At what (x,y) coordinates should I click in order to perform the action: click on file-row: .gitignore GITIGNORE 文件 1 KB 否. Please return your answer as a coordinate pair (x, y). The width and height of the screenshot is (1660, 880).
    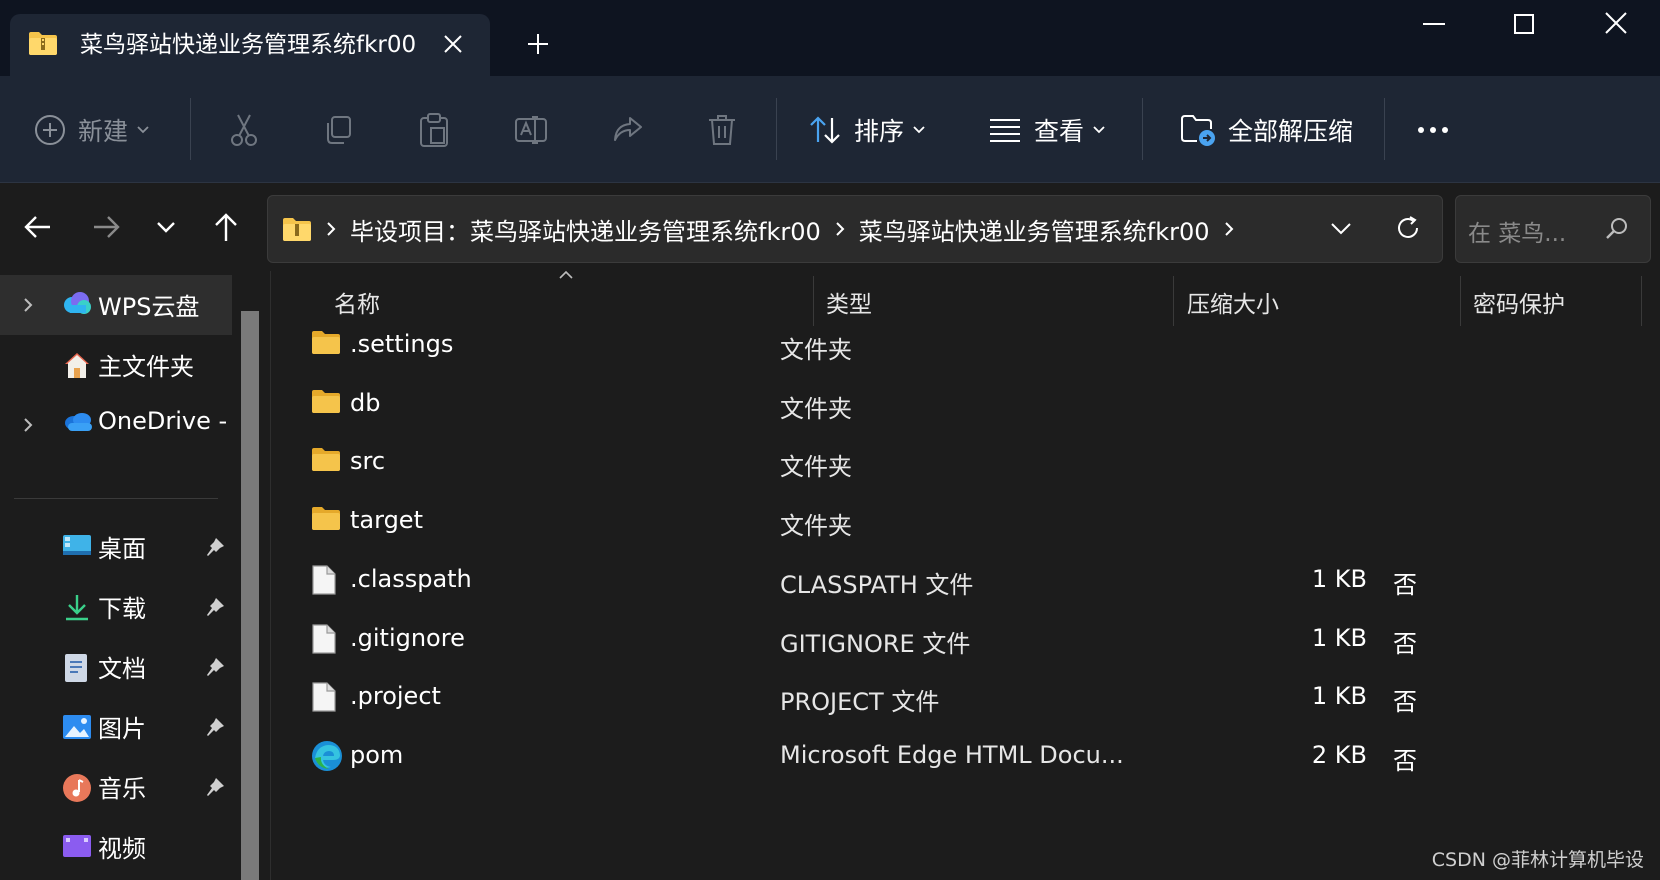
    Looking at the image, I should click on (965, 641).